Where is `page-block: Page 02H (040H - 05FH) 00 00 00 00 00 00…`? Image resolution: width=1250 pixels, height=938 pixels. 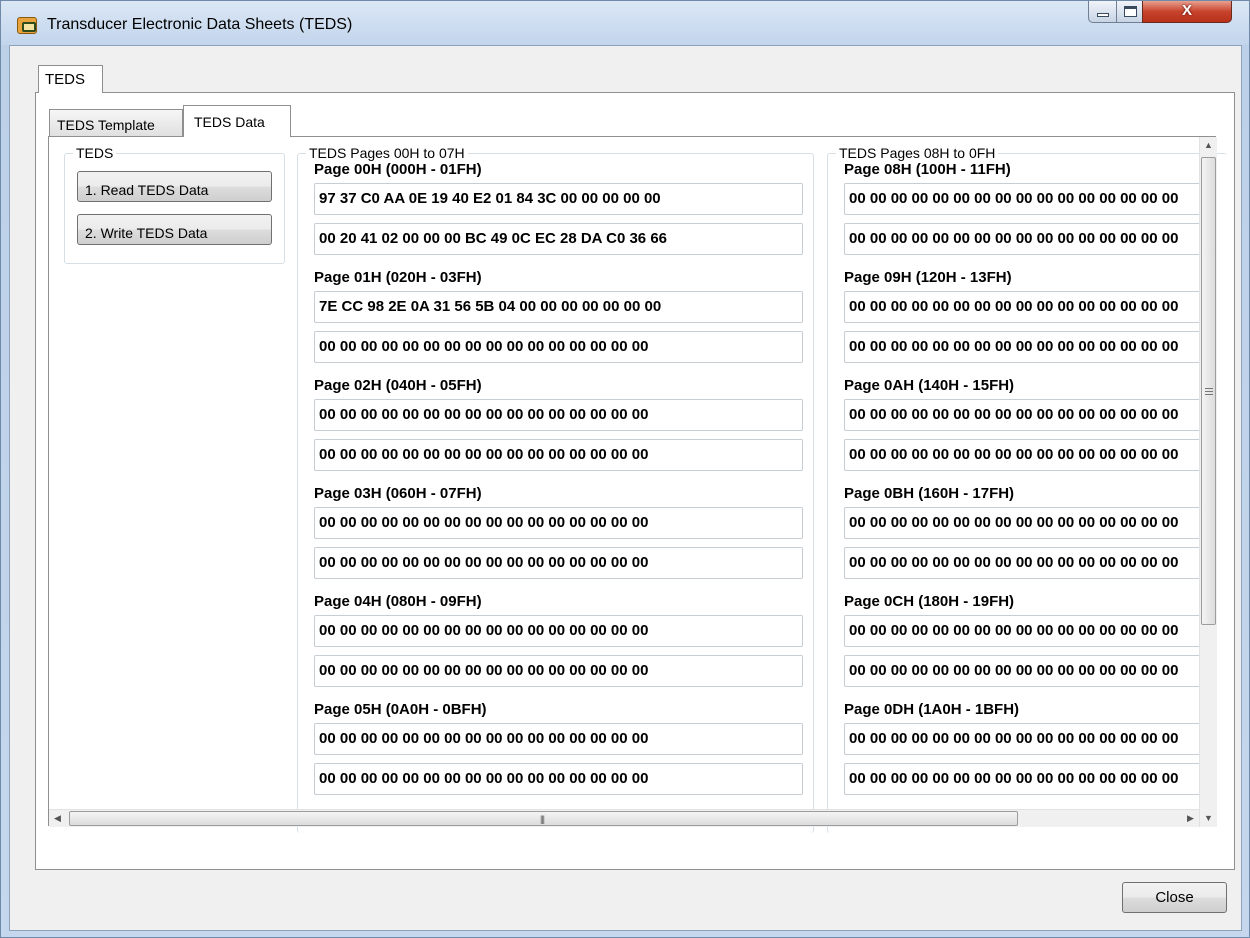 page-block: Page 02H (040H - 05FH) 00 00 00 00 00 00… is located at coordinates (558, 424).